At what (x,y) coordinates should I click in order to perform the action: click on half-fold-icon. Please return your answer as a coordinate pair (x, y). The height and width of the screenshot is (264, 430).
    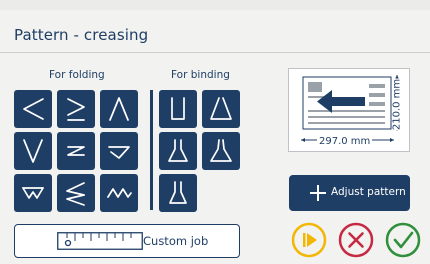
    Looking at the image, I should click on (119, 151).